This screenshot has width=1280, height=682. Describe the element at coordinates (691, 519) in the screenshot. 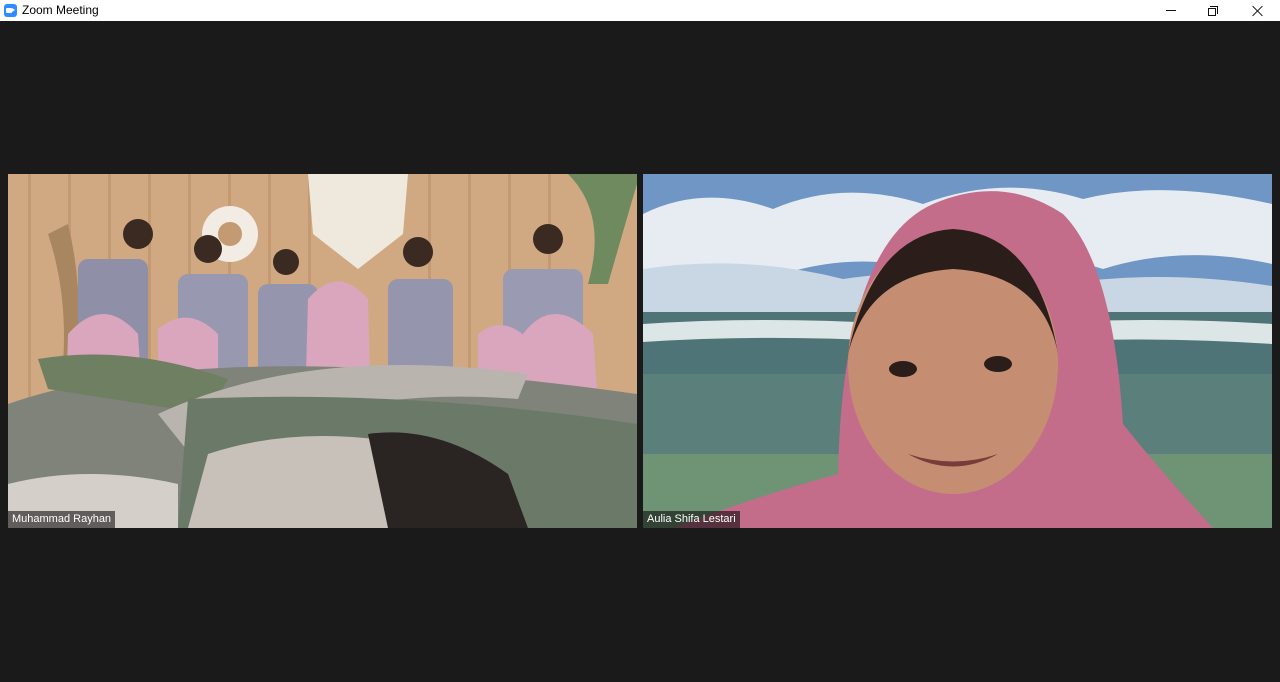

I see `participant-name-label: Aulia Shifa Lestari` at that location.